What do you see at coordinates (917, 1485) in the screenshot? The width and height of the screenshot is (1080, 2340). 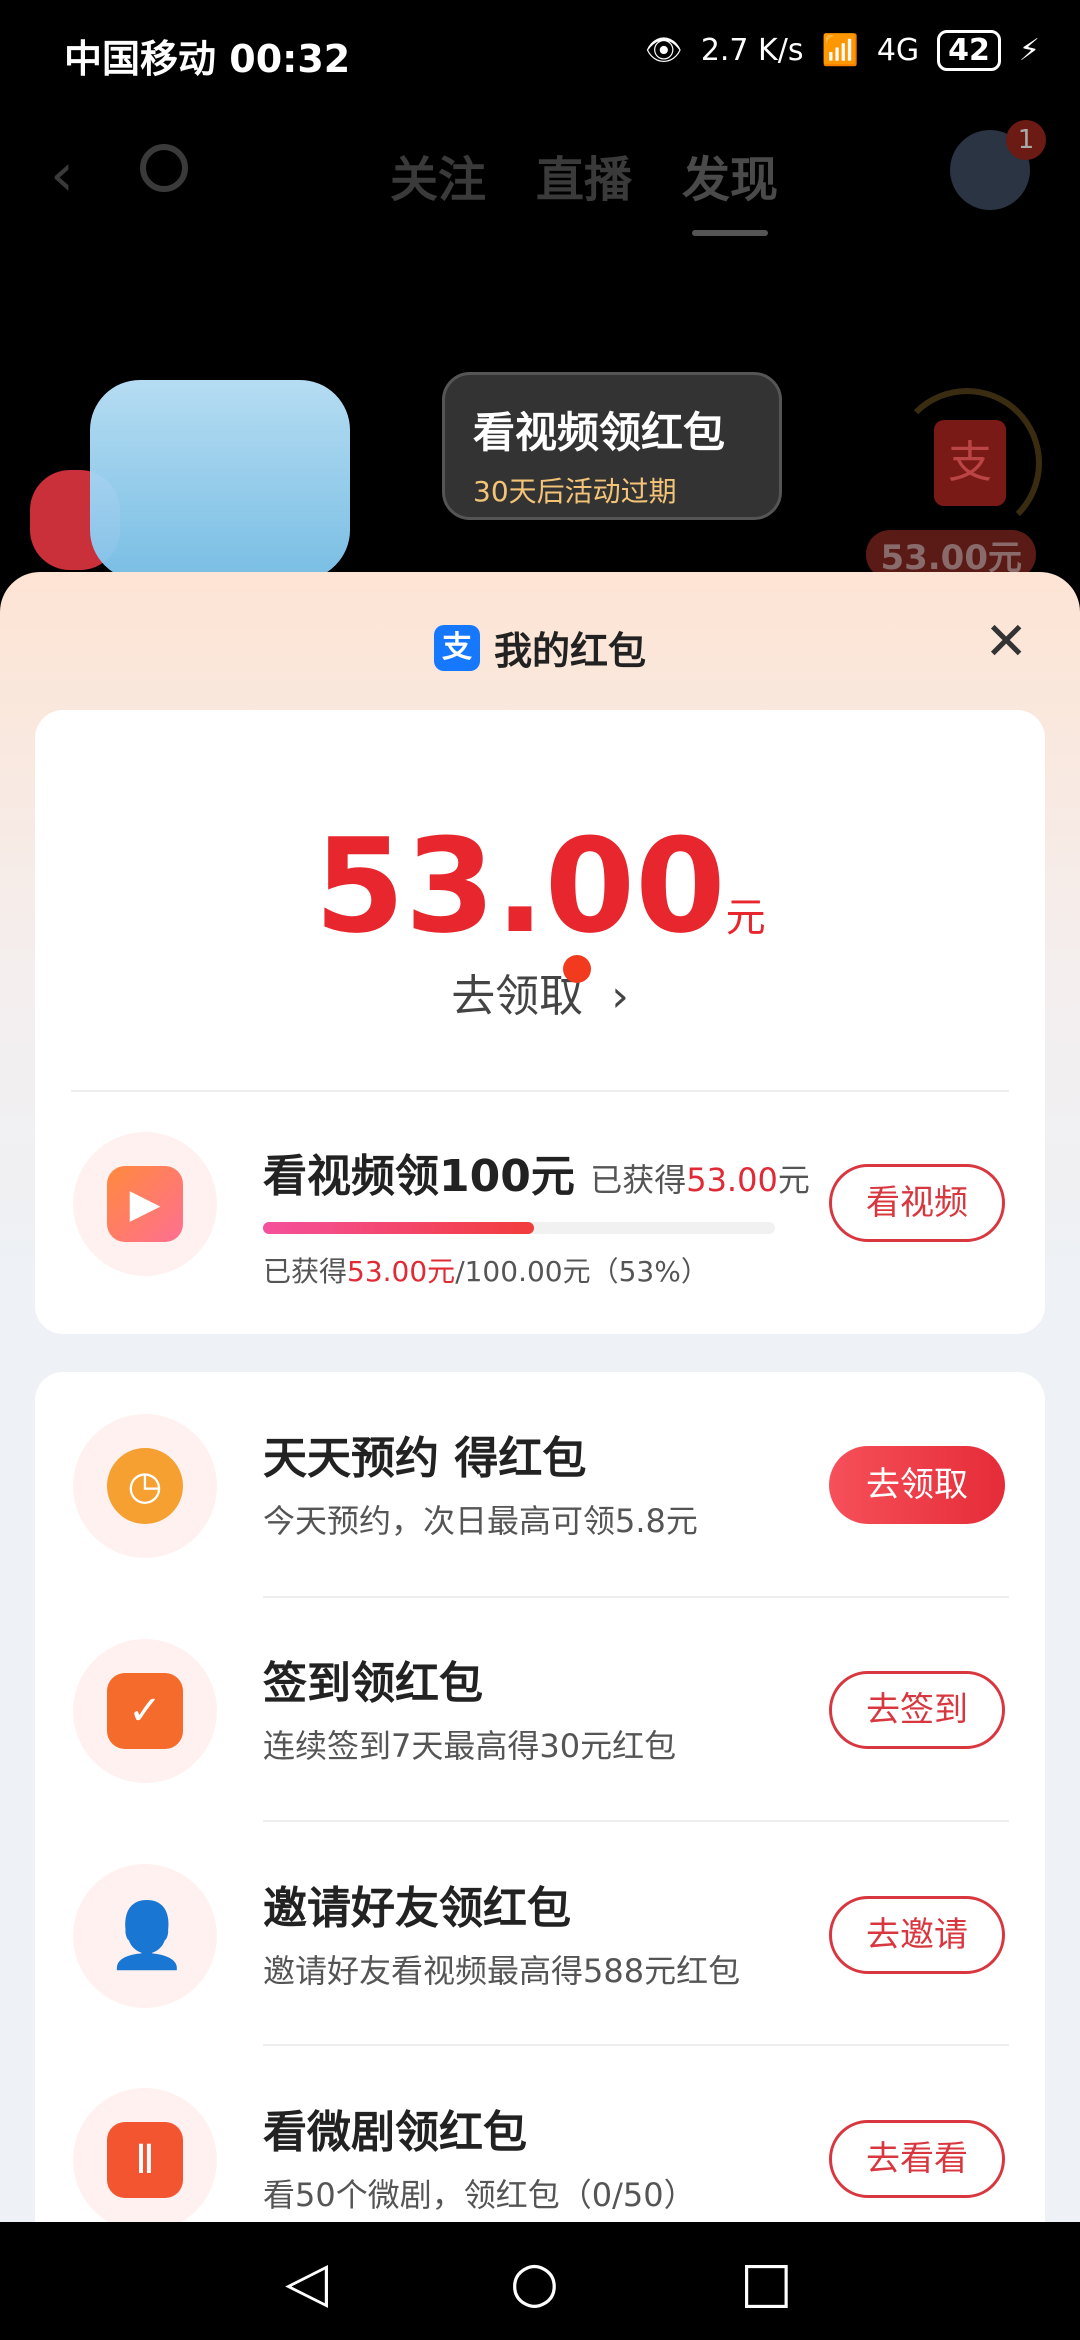 I see `task-button: 去领取` at bounding box center [917, 1485].